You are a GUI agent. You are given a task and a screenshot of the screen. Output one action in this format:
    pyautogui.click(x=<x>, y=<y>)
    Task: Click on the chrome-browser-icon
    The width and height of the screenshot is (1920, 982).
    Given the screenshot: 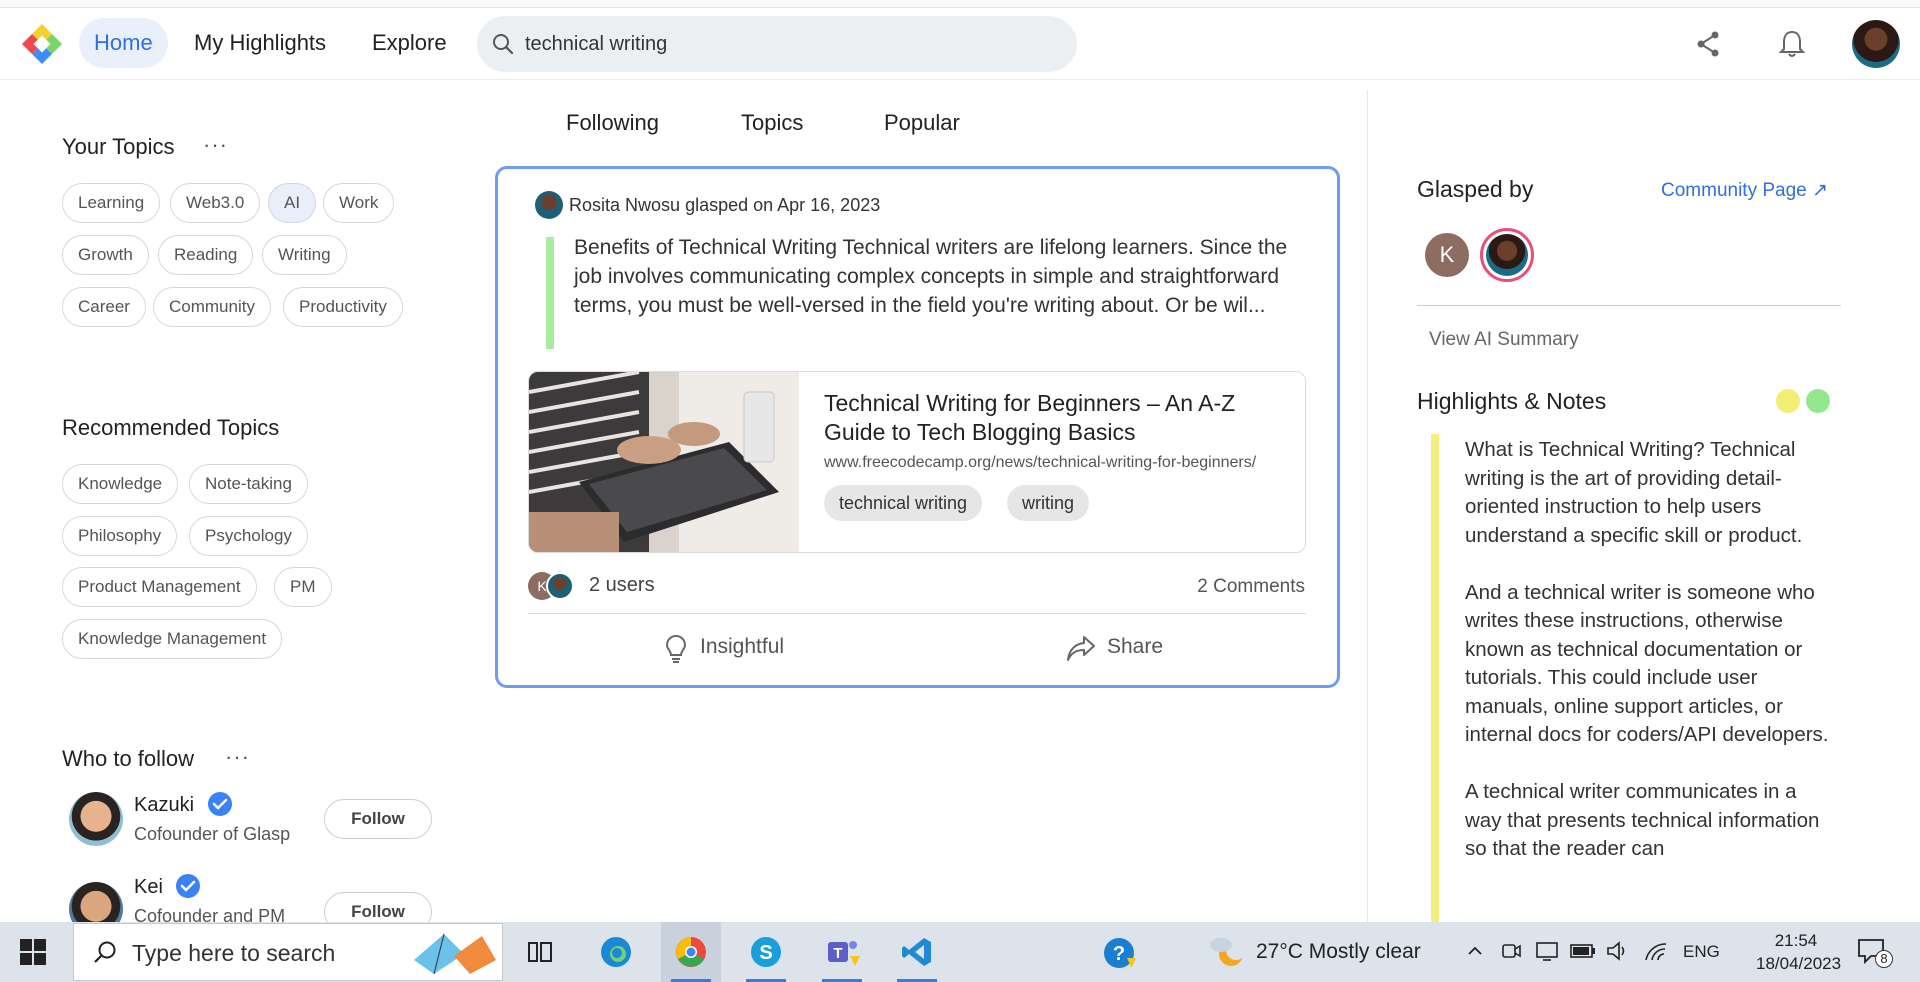 What is the action you would take?
    pyautogui.click(x=691, y=952)
    